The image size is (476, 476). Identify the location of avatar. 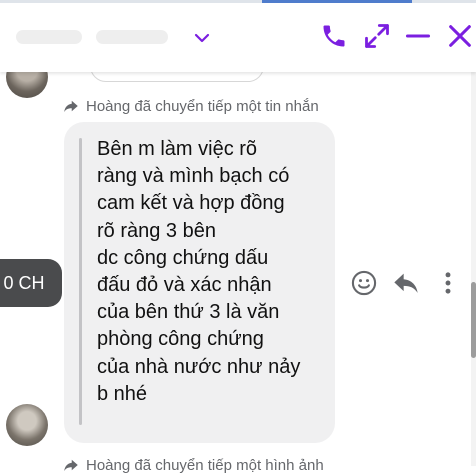
(27, 425).